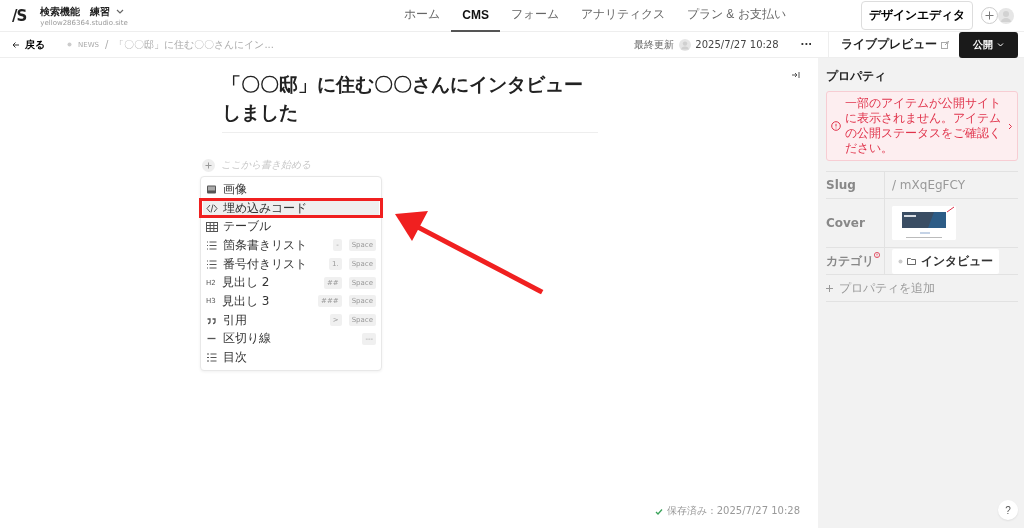 The height and width of the screenshot is (528, 1024). Describe the element at coordinates (212, 208) in the screenshot. I see `code-brackets-icon` at that location.